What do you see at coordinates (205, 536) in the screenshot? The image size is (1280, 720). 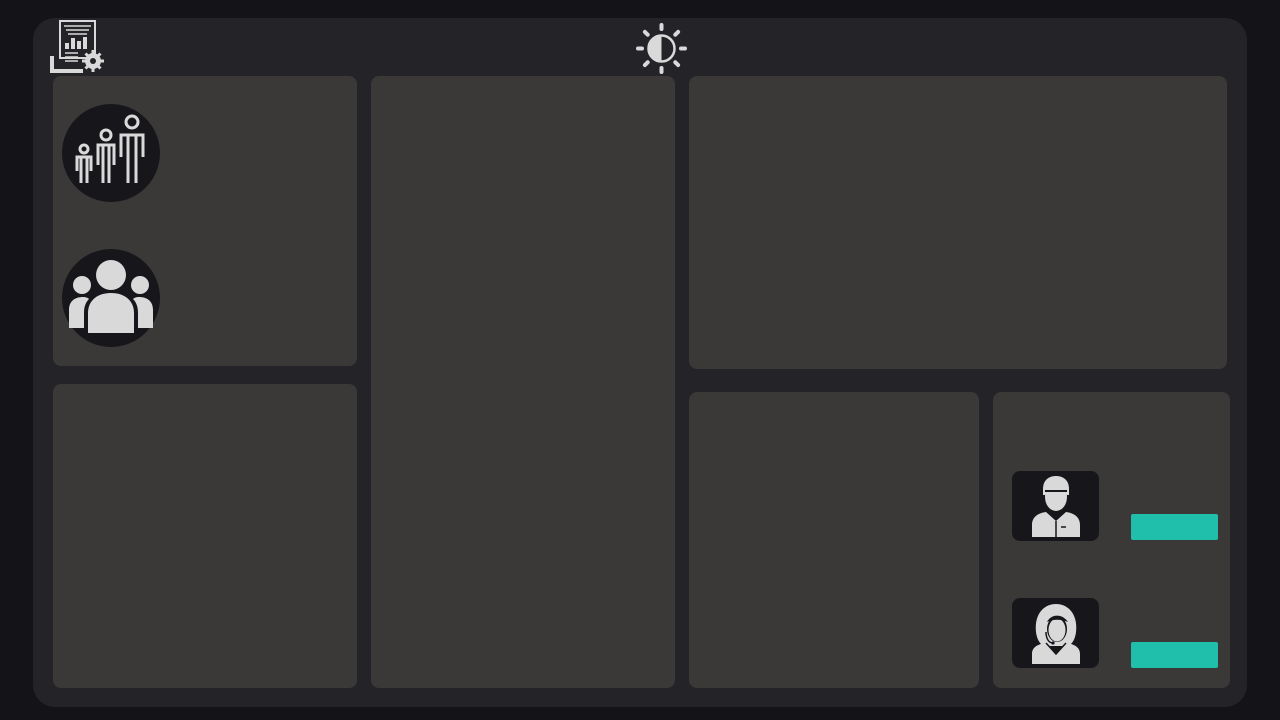 I see `lower-left-panel` at bounding box center [205, 536].